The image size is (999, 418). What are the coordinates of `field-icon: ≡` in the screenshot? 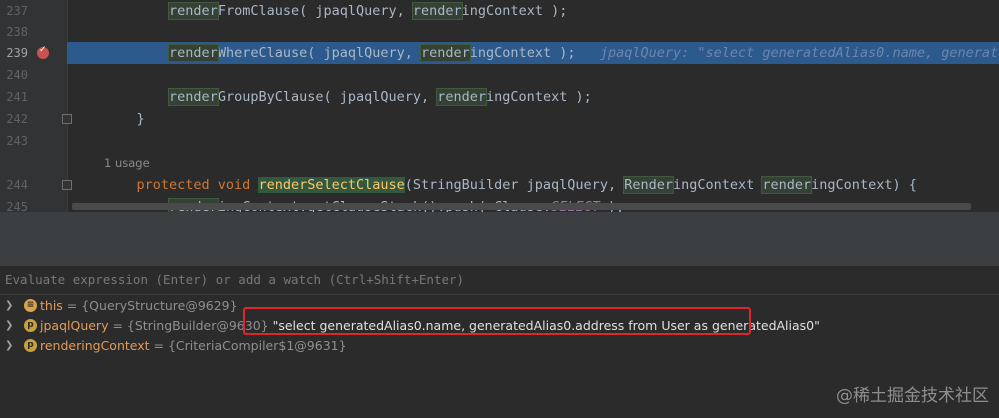 It's located at (30, 305).